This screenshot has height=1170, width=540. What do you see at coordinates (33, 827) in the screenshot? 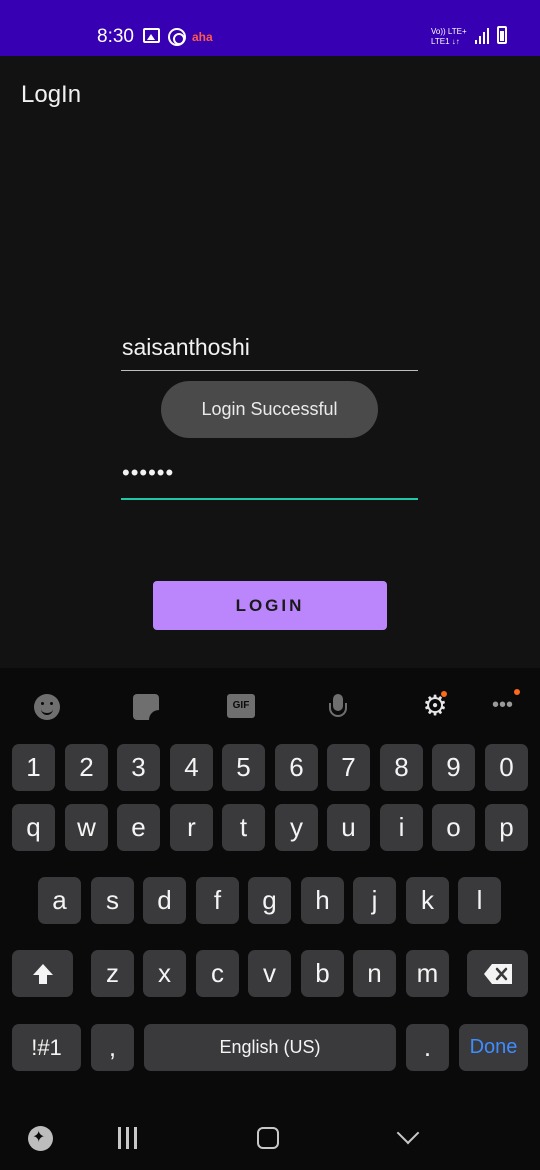
I see `key-q: q` at bounding box center [33, 827].